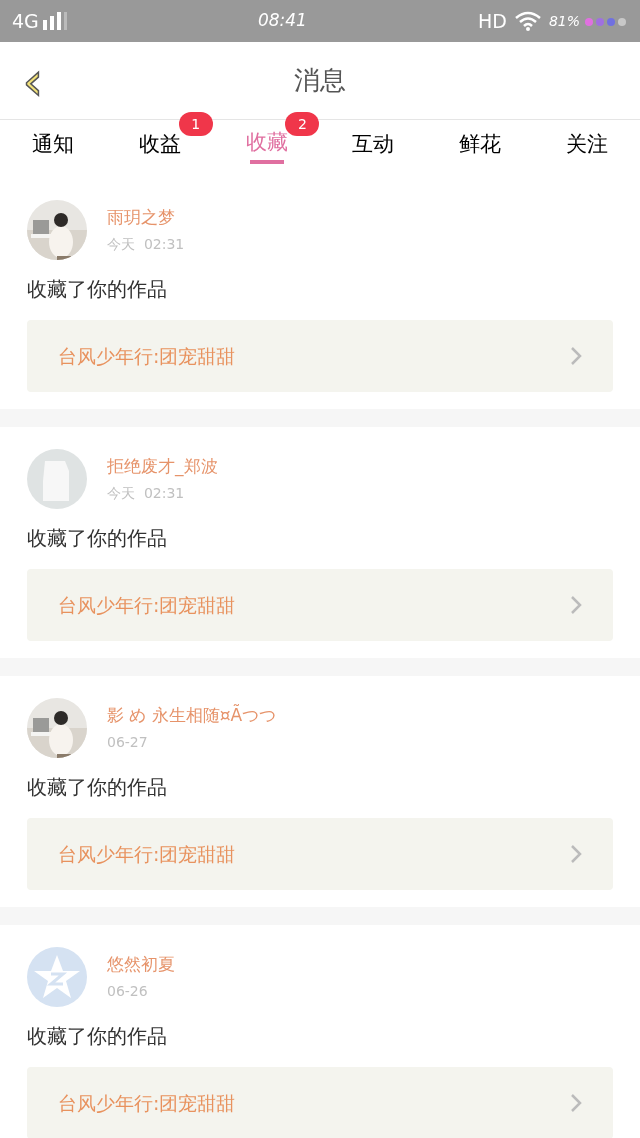 Image resolution: width=640 pixels, height=1138 pixels. I want to click on star-avatar-icon, so click(57, 977).